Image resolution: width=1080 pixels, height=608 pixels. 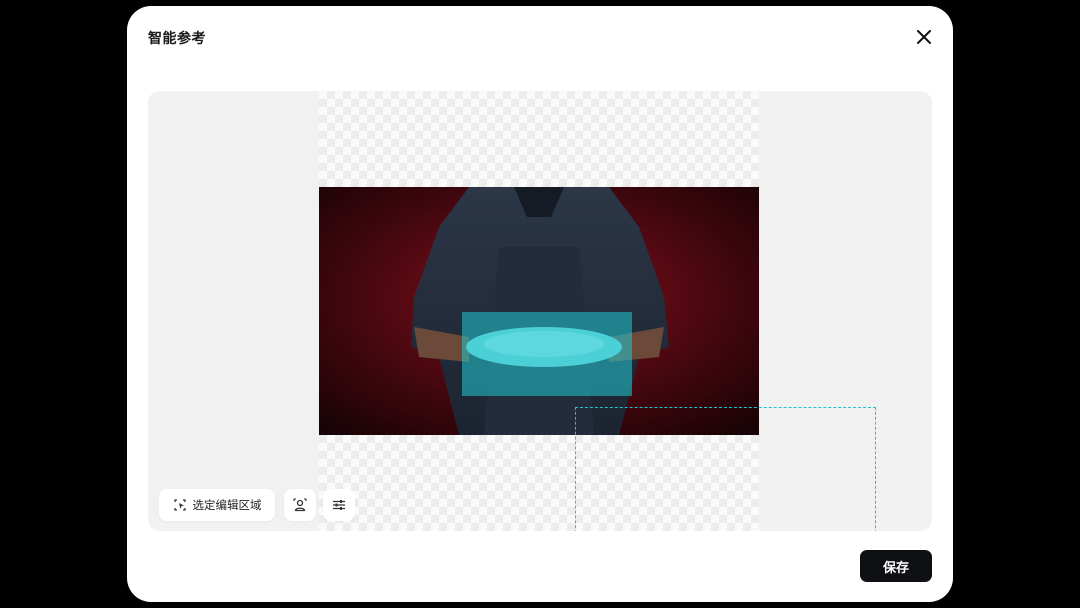 What do you see at coordinates (547, 354) in the screenshot?
I see `selected-edit-region` at bounding box center [547, 354].